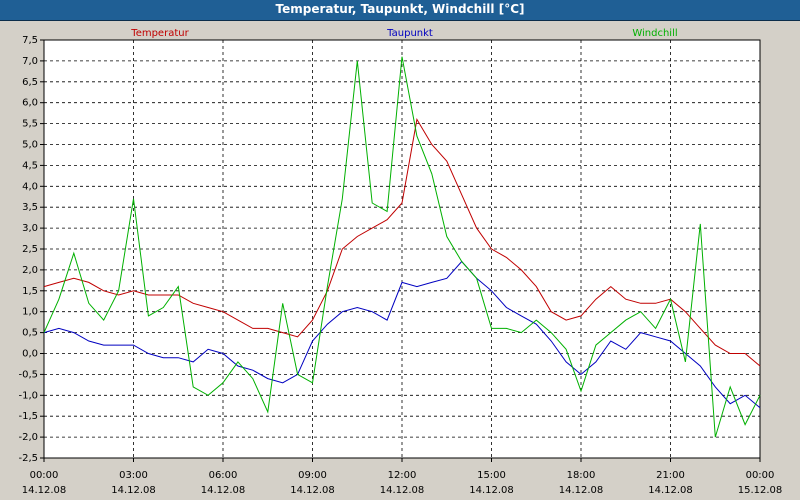  Describe the element at coordinates (159, 33) in the screenshot. I see `legend-label-temperatur: Temperatur` at that location.